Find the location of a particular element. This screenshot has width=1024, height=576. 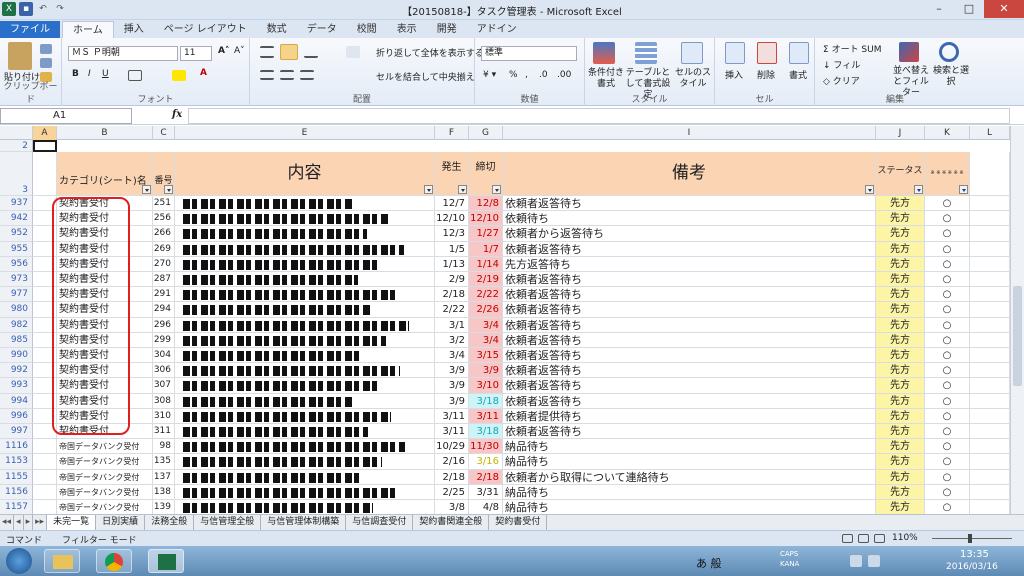

clock-time: 13:35 is located at coordinates (974, 554).